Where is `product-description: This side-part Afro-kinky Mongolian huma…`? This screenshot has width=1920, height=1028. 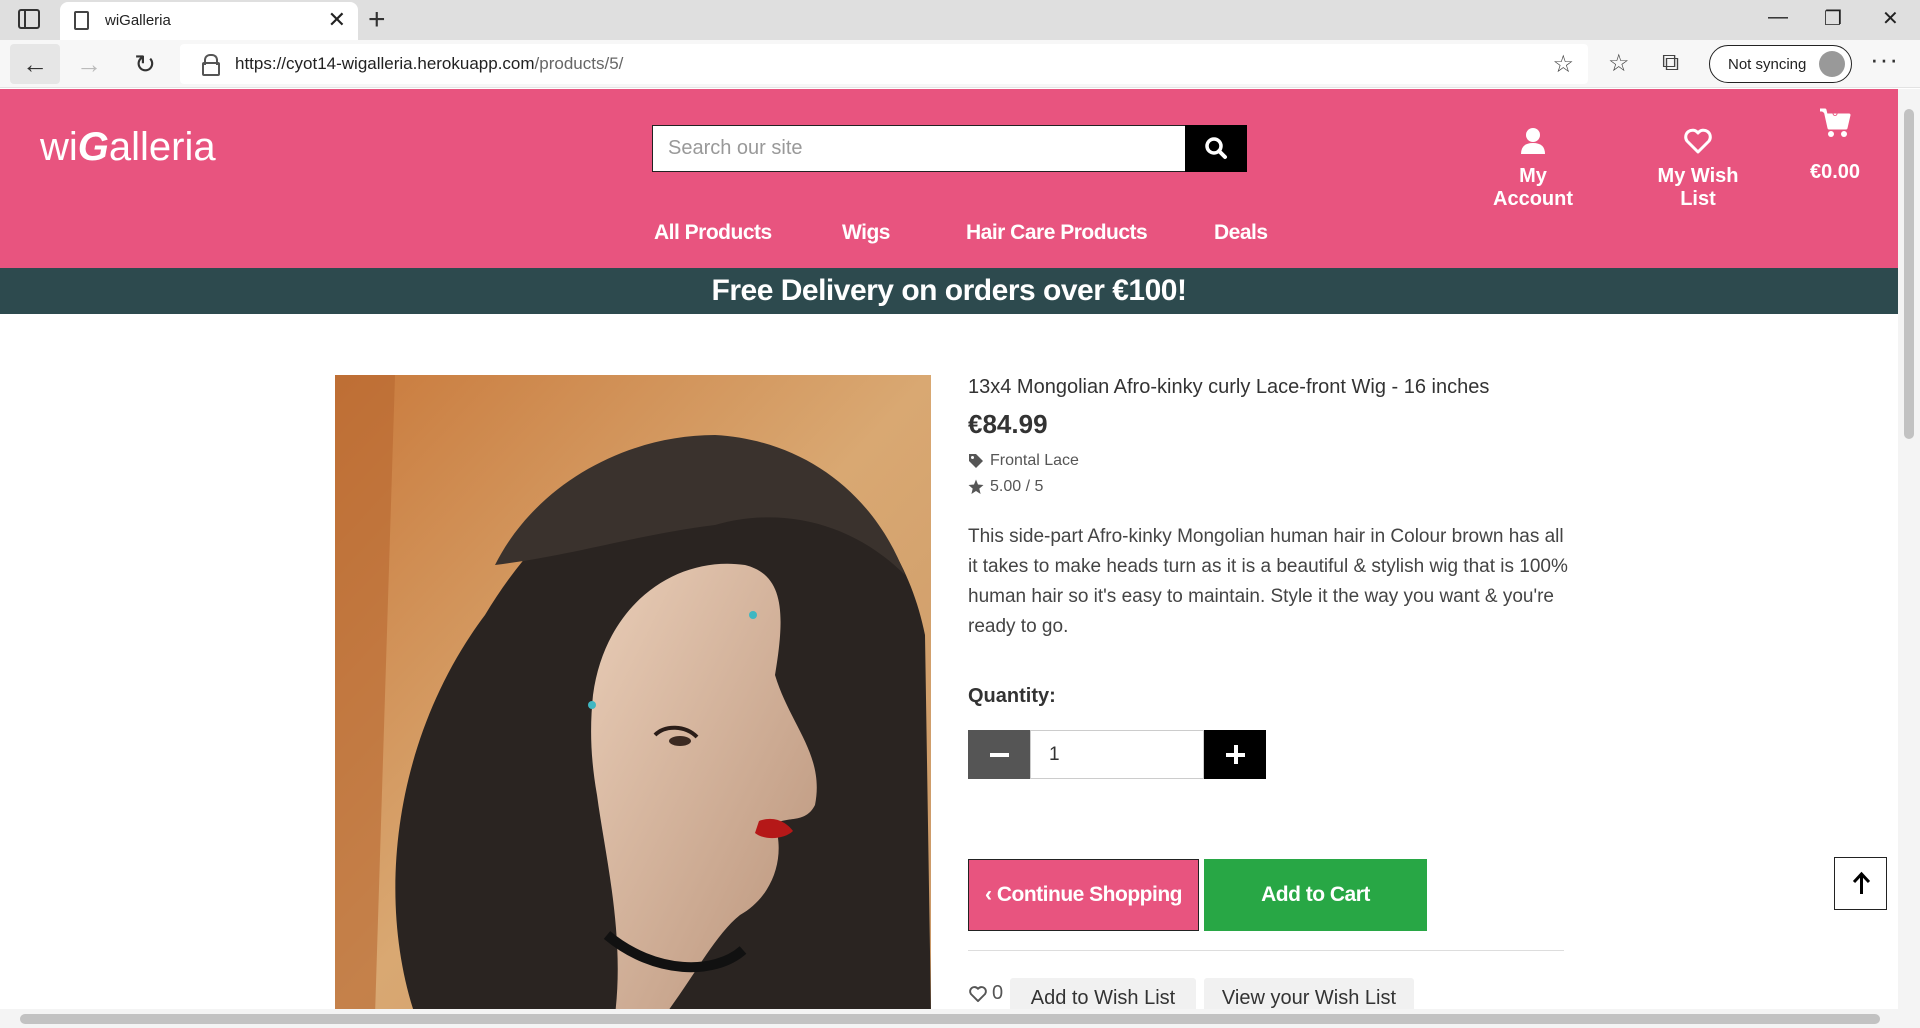 product-description: This side-part Afro-kinky Mongolian huma… is located at coordinates (1268, 581).